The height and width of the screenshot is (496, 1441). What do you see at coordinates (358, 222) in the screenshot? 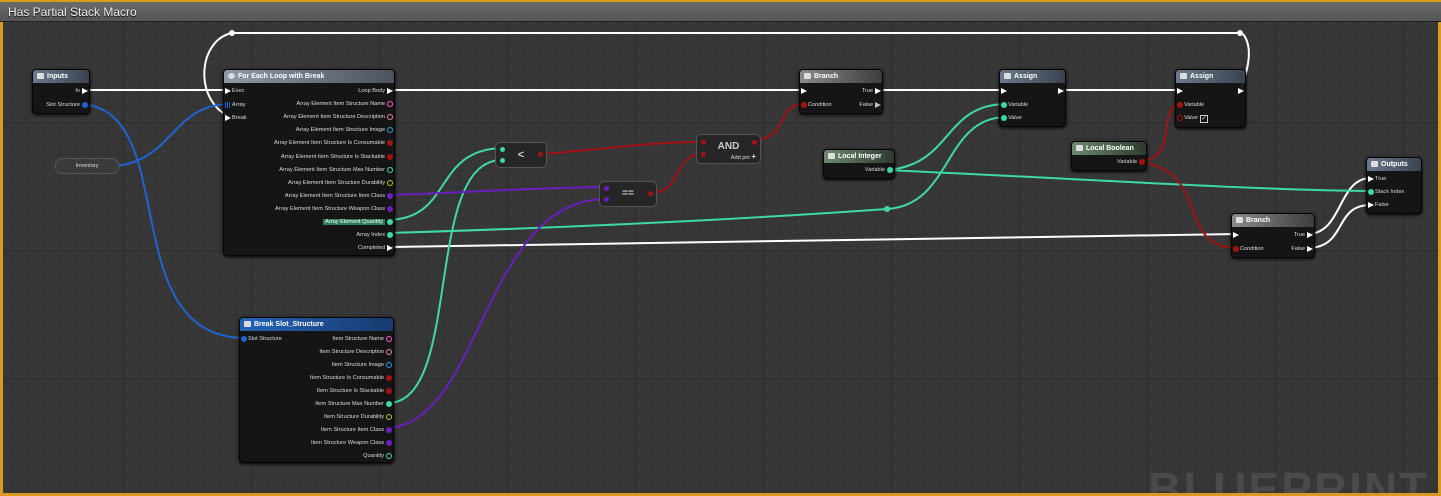
I see `foreach-pin-out-10: Array Element Quantity` at bounding box center [358, 222].